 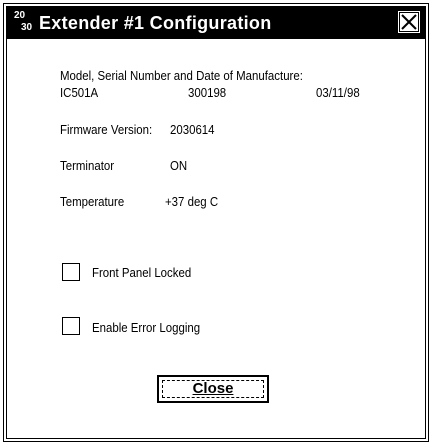 I want to click on terminator-value: ON, so click(x=179, y=165).